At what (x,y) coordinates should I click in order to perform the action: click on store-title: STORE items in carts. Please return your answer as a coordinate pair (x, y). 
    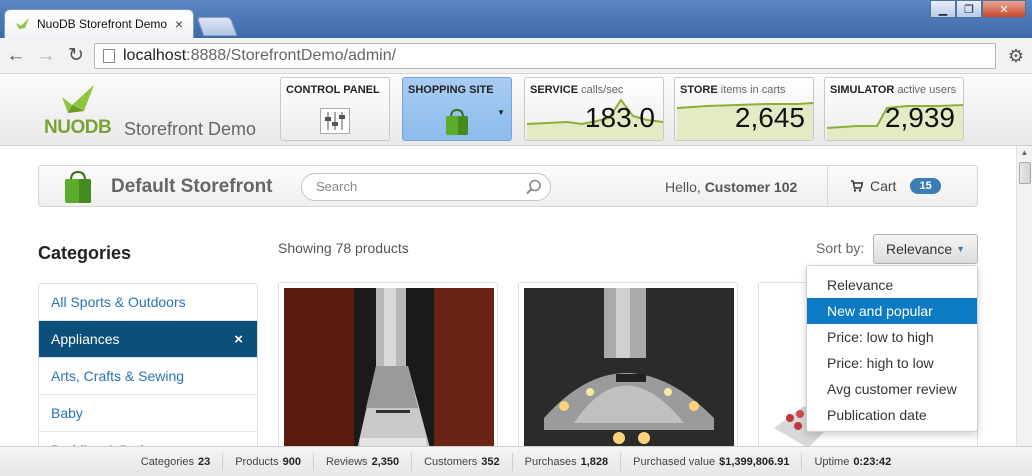
    Looking at the image, I should click on (733, 90).